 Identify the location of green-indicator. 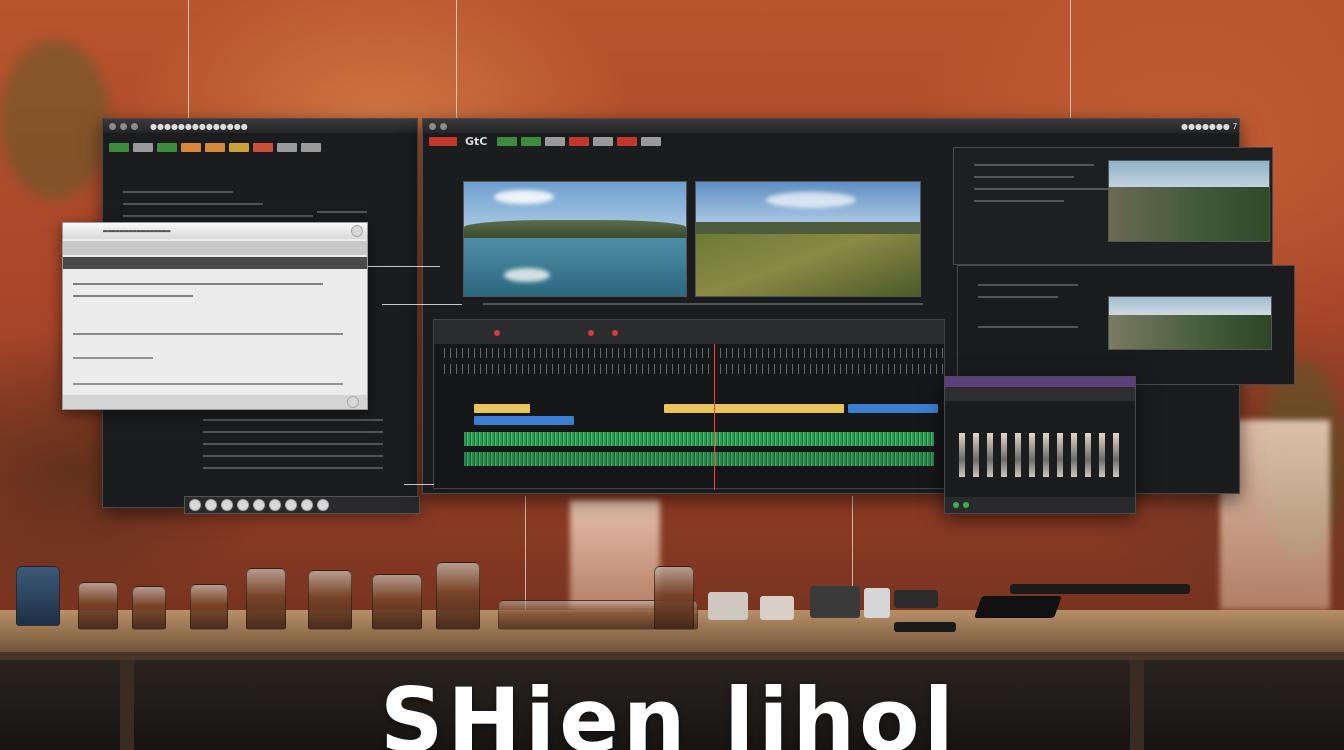
(966, 505).